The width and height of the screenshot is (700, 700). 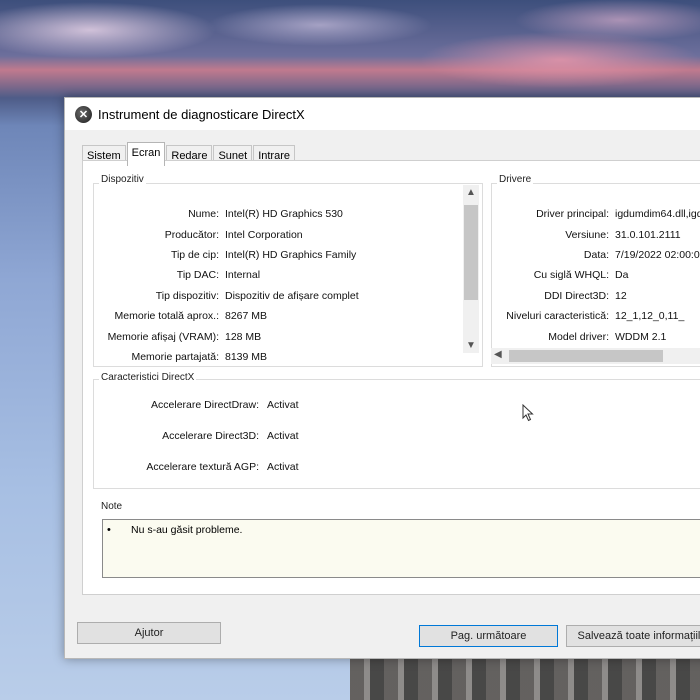 What do you see at coordinates (621, 296) in the screenshot?
I see `driver-row-value: 12` at bounding box center [621, 296].